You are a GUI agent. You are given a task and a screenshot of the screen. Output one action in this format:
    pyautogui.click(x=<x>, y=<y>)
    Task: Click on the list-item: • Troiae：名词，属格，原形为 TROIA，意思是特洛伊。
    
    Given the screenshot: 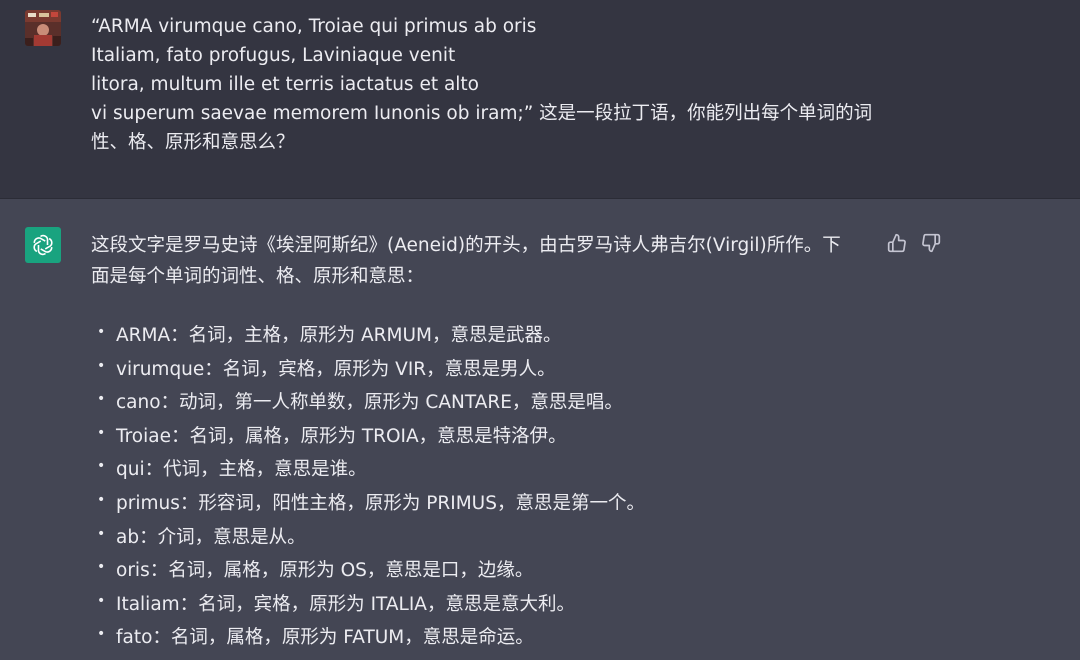 What is the action you would take?
    pyautogui.click(x=368, y=437)
    